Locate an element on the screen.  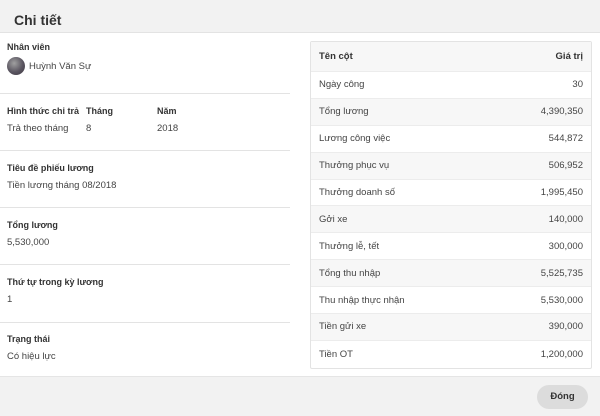
row-name: Tiền OT is located at coordinates (336, 354).